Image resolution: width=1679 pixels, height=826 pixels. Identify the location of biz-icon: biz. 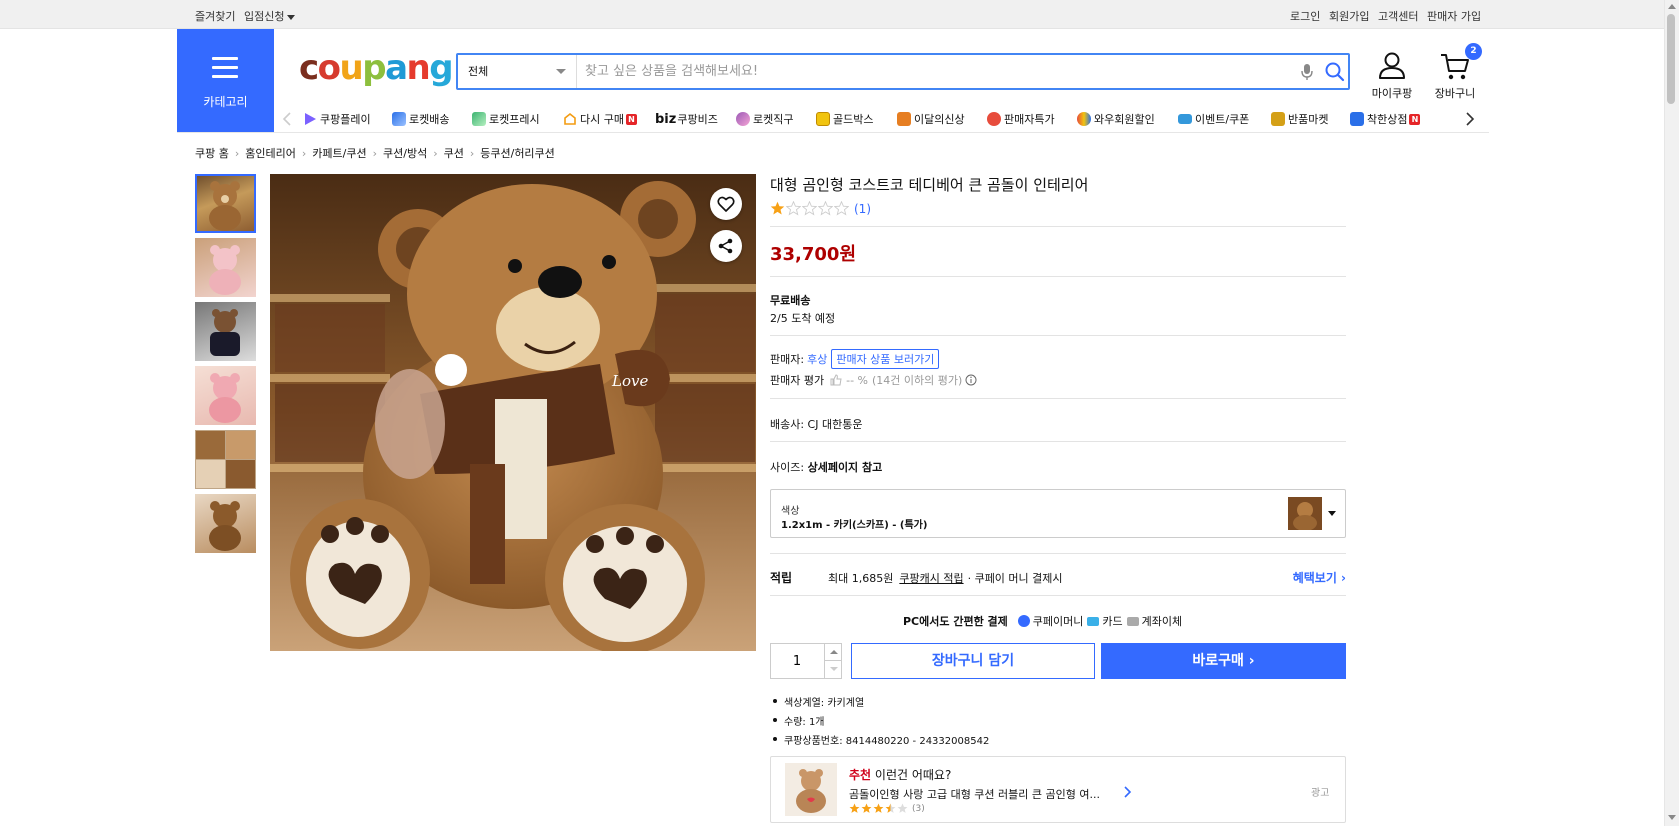
(666, 119).